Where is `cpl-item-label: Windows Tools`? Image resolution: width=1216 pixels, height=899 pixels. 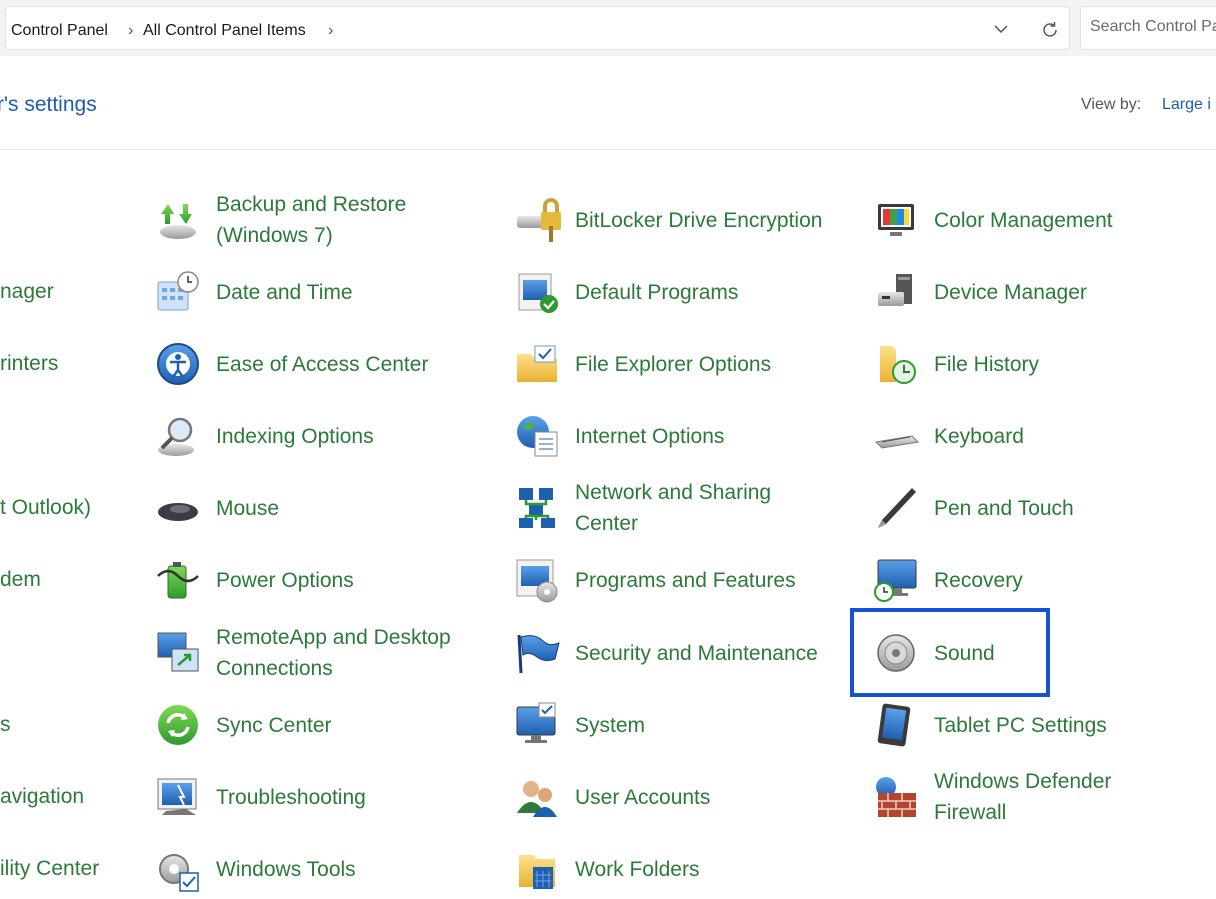
cpl-item-label: Windows Tools is located at coordinates (286, 869).